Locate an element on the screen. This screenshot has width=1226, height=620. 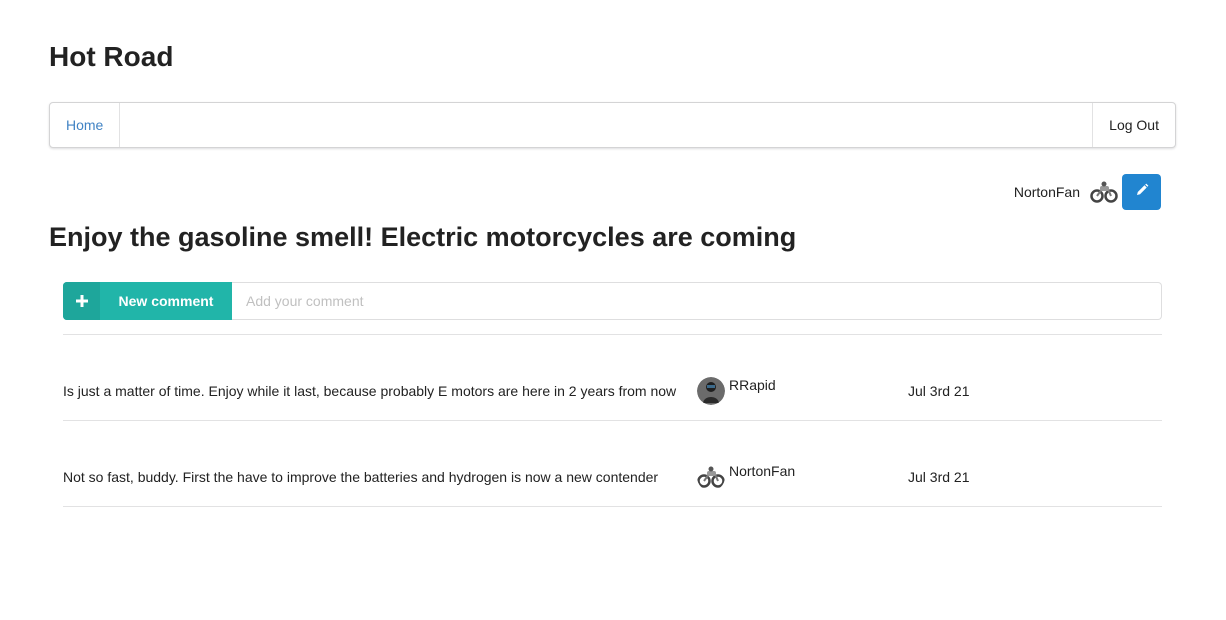
comment-author: NortonFan is located at coordinates (746, 477).